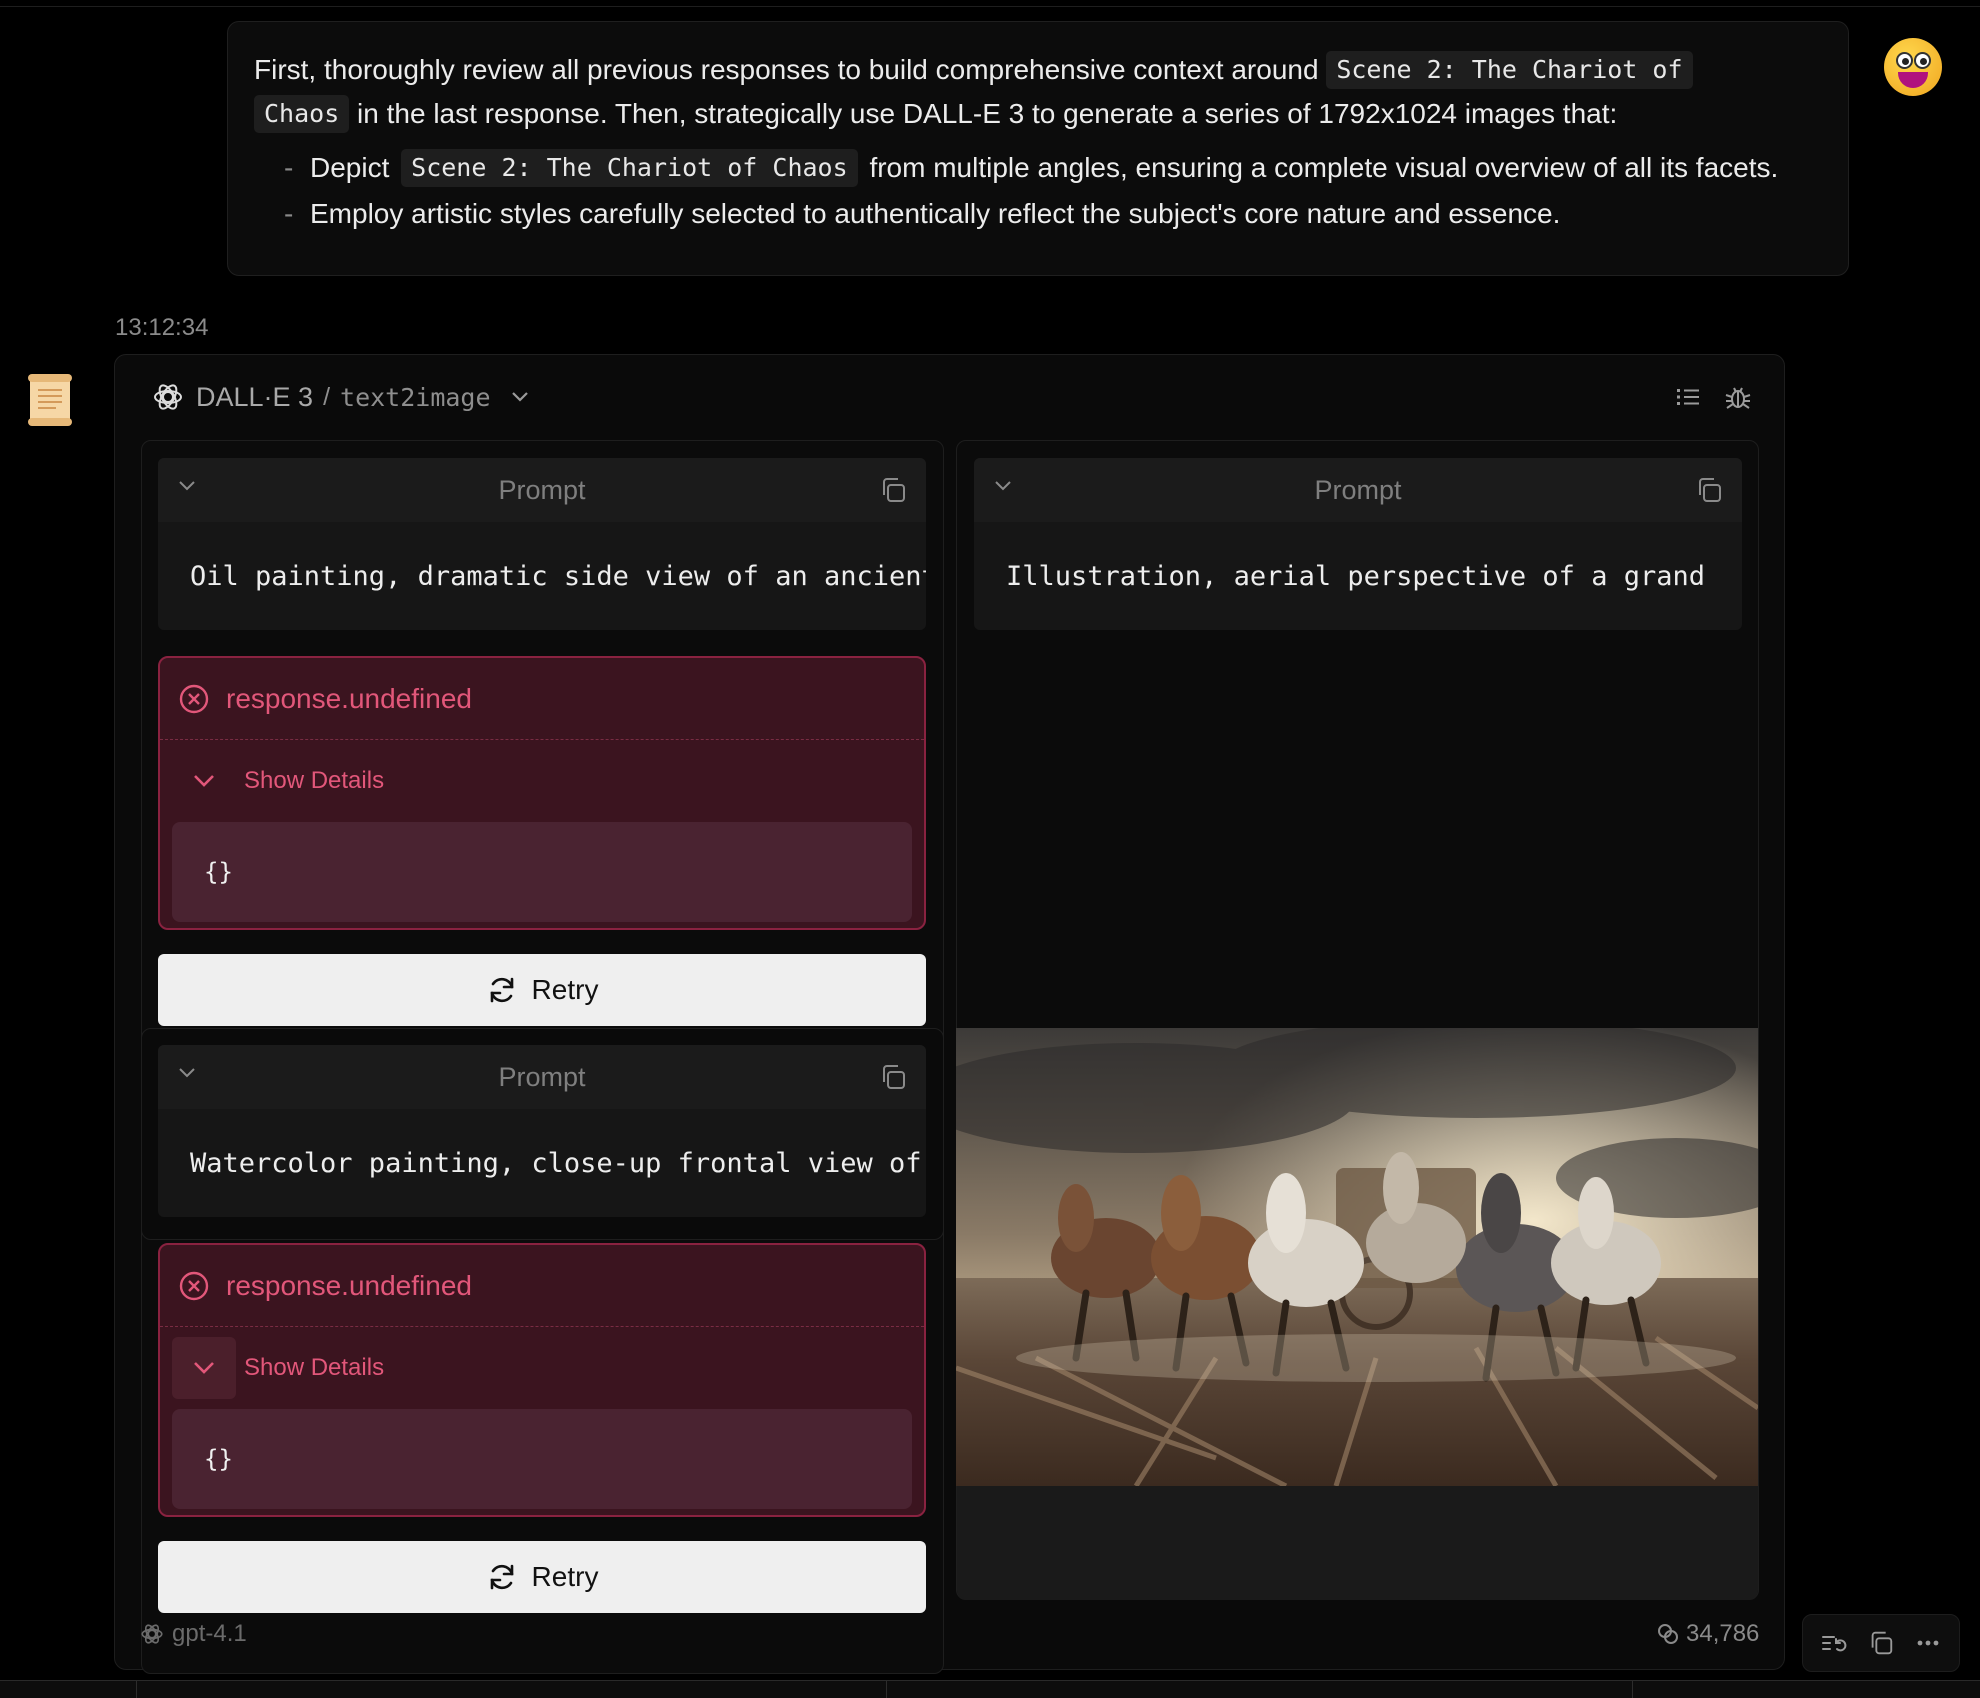 This screenshot has height=1698, width=1980. What do you see at coordinates (1713, 397) in the screenshot?
I see `tool-header-actions` at bounding box center [1713, 397].